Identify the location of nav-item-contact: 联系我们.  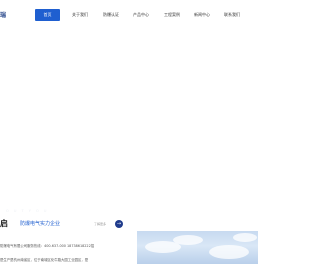
(232, 15).